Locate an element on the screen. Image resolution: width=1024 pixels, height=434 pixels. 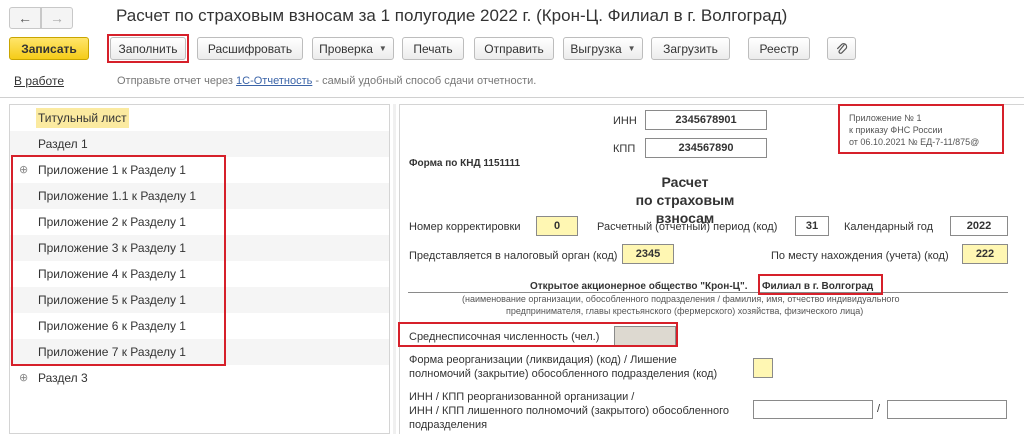
check-button: Проверка ▼ is located at coordinates (353, 48).